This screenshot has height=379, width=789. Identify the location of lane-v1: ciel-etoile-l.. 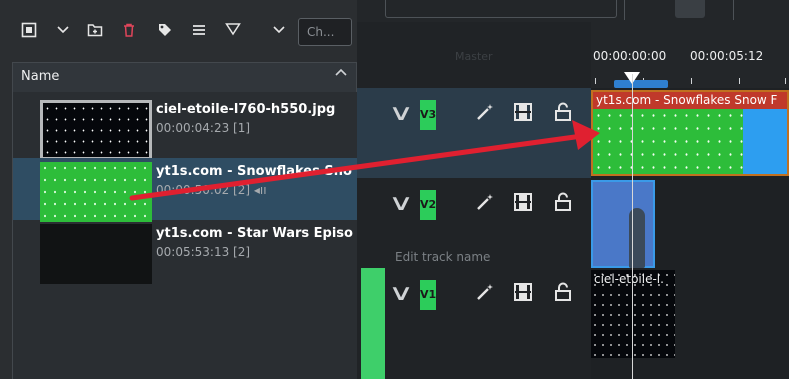
(690, 313).